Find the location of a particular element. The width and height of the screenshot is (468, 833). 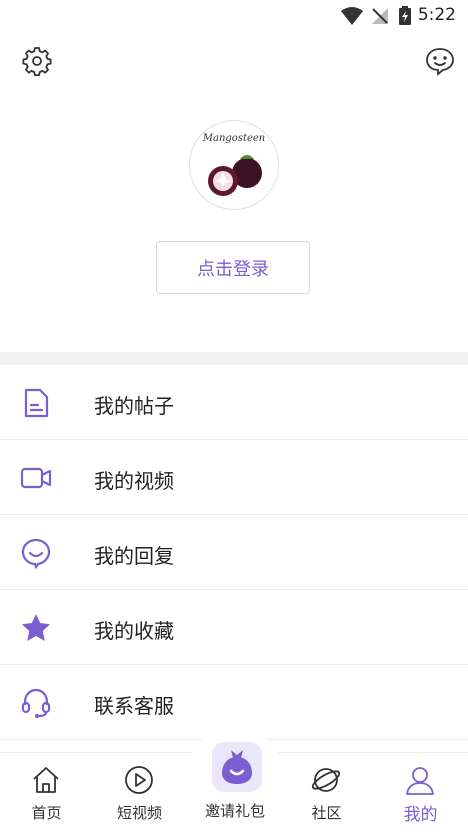

tab-label: 首页 is located at coordinates (46, 813).